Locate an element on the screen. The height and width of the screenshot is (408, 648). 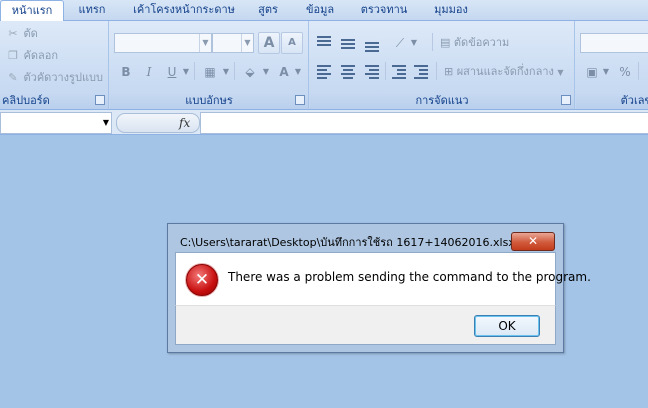
shrink-font-button: A is located at coordinates (292, 43).